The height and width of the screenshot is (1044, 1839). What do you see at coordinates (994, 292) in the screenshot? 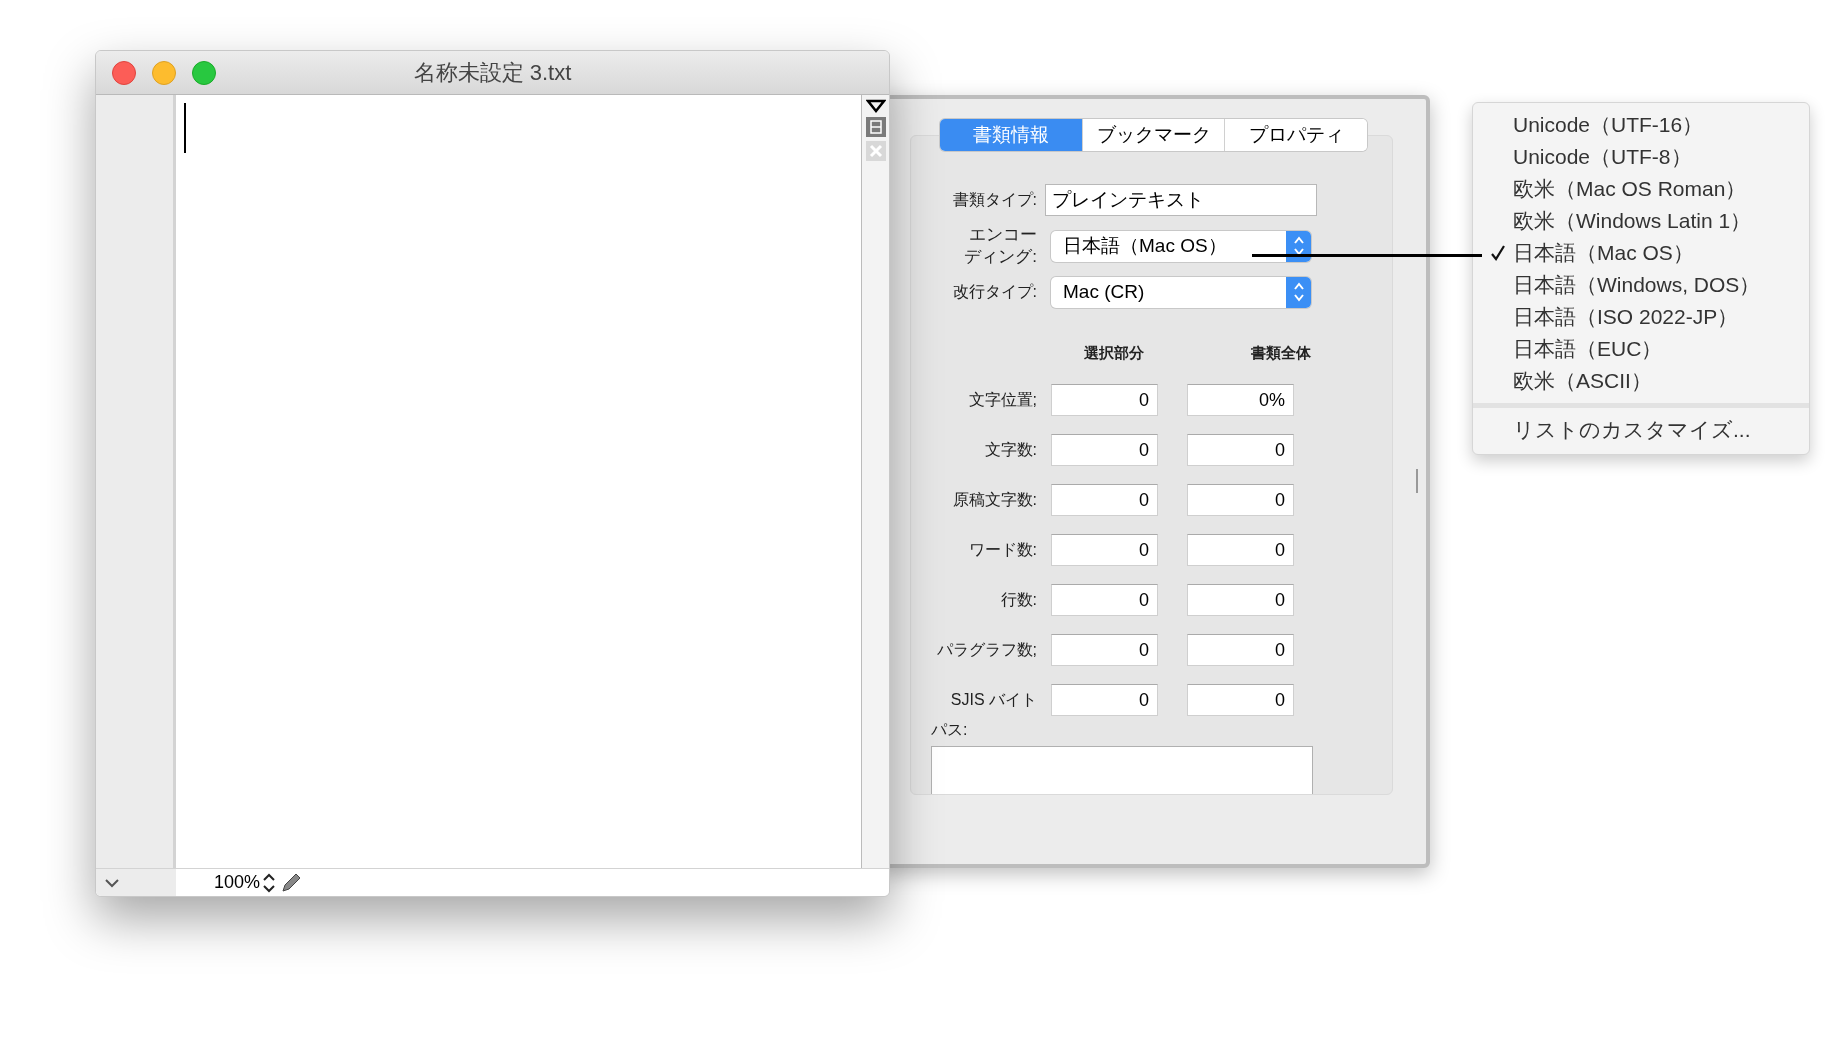
I see `field-label: 改行タイプ:` at bounding box center [994, 292].